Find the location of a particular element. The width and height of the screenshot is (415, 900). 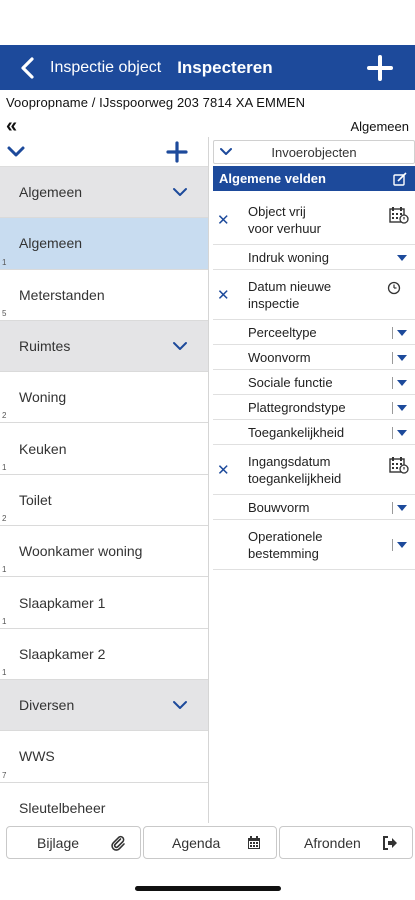

item-count: 5 is located at coordinates (4, 313).